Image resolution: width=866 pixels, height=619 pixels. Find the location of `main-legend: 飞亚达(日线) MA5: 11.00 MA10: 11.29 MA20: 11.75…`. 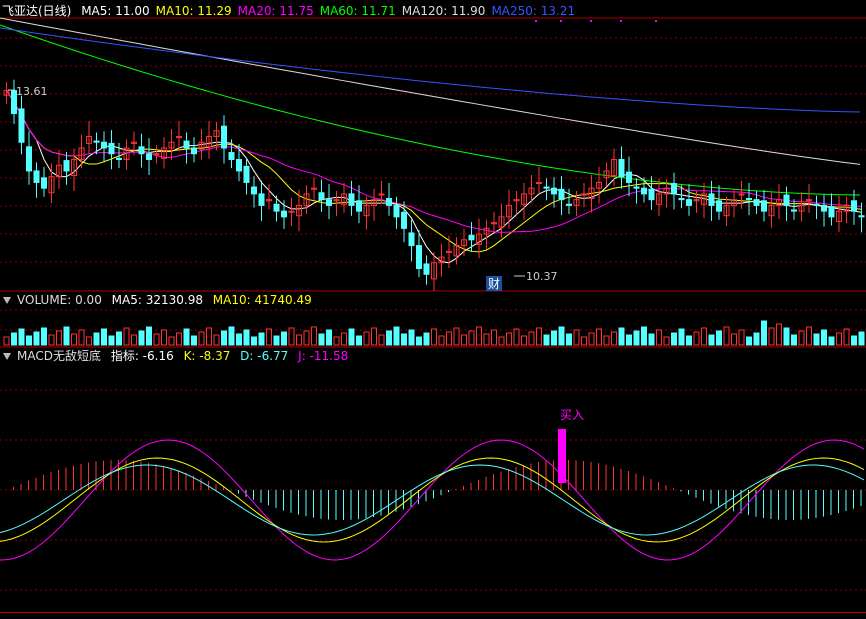

main-legend: 飞亚达(日线) MA5: 11.00 MA10: 11.29 MA20: 11.75… is located at coordinates (293, 11).